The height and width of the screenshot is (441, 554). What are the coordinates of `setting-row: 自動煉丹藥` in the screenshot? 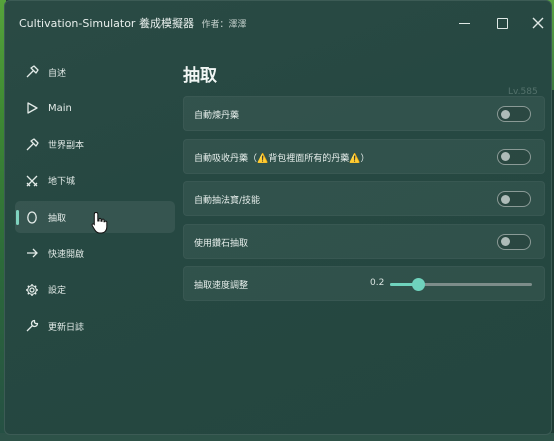 It's located at (364, 113).